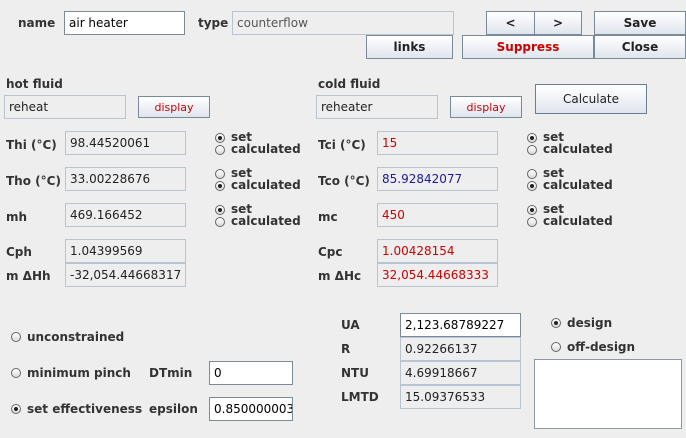 This screenshot has height=438, width=686. Describe the element at coordinates (350, 325) in the screenshot. I see `ua-label: UA` at that location.